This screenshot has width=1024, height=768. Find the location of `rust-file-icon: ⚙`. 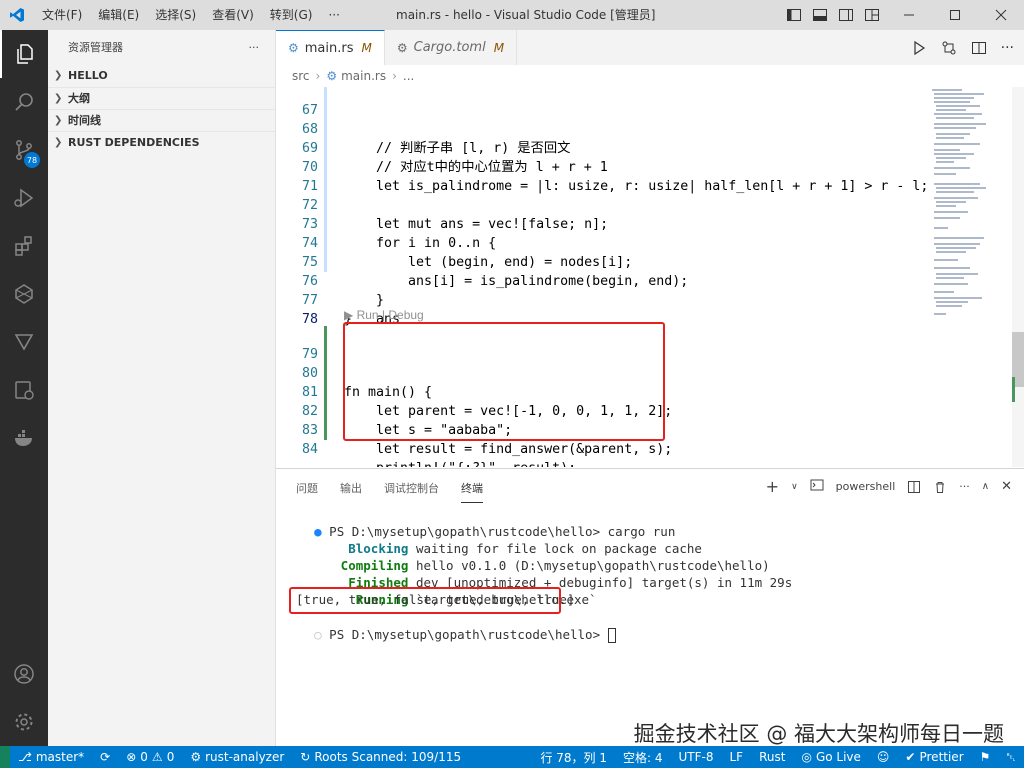

rust-file-icon: ⚙ is located at coordinates (332, 76).